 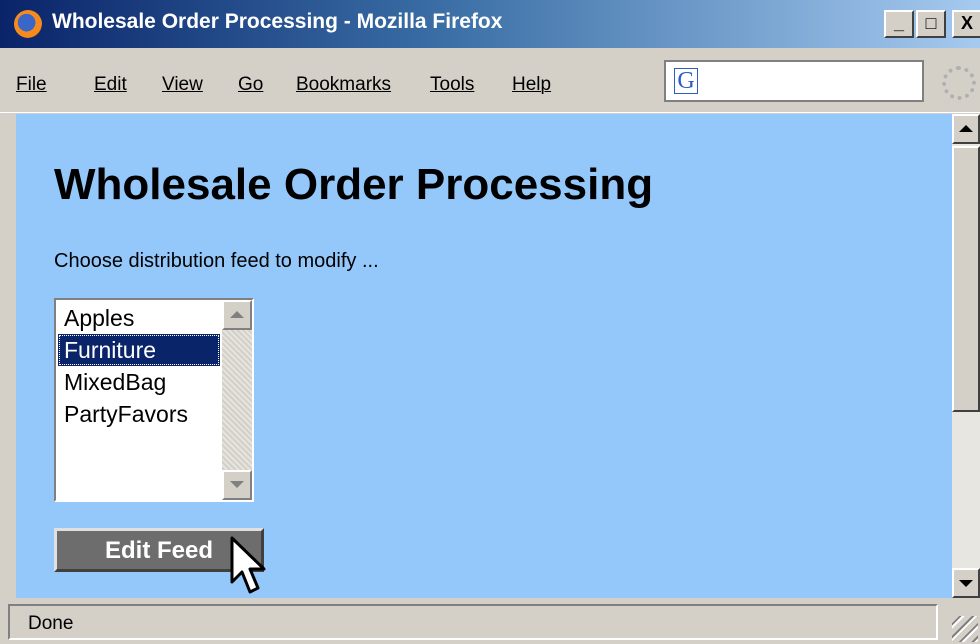 I want to click on listbox-scrollbar, so click(x=237, y=400).